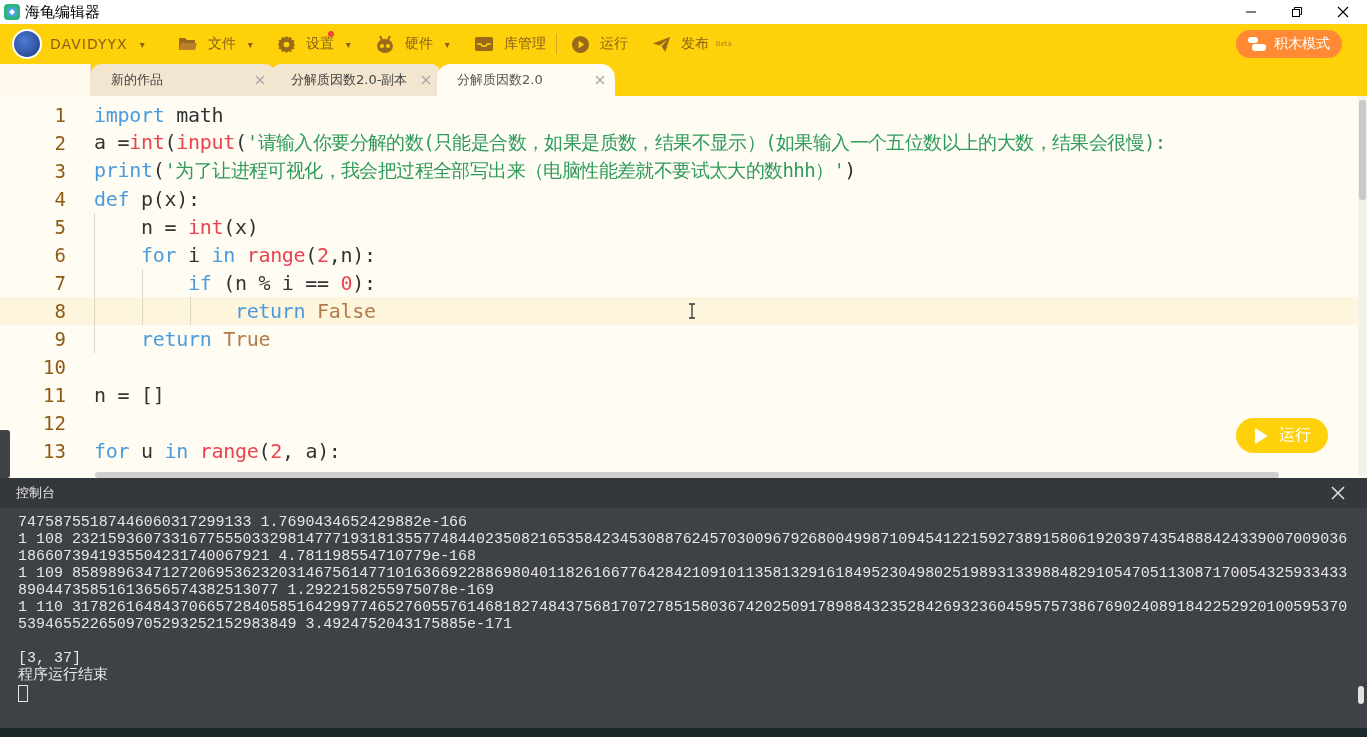 Image resolution: width=1367 pixels, height=737 pixels. Describe the element at coordinates (187, 44) in the screenshot. I see `folder-icon` at that location.